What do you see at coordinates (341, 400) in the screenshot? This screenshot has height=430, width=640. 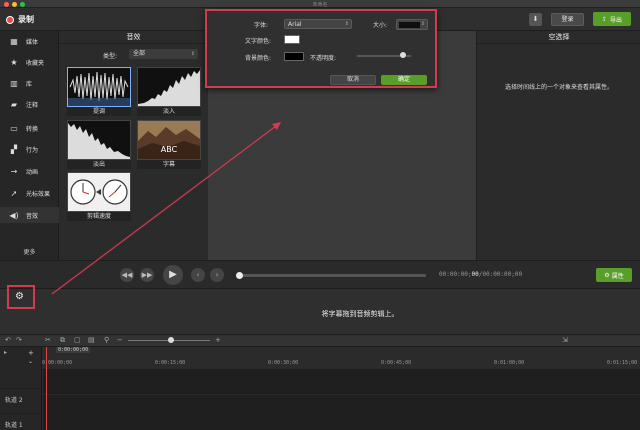 I see `timeline-tracks` at bounding box center [341, 400].